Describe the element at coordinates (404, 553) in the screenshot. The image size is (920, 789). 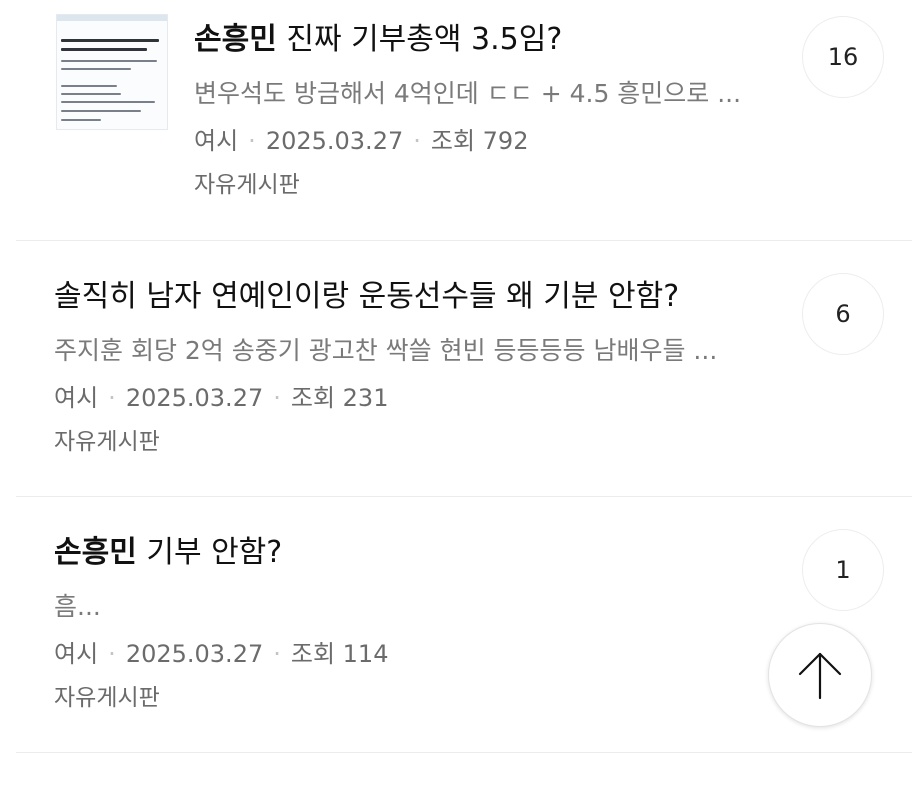
I see `post-title: 손흥민 기부 안함?` at that location.